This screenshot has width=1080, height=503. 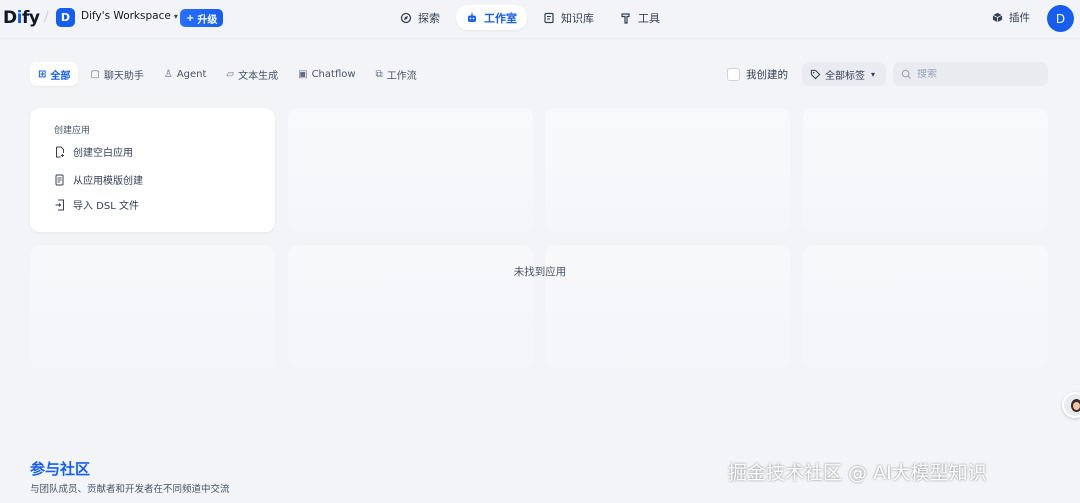 What do you see at coordinates (540, 38) in the screenshot?
I see `header-divider` at bounding box center [540, 38].